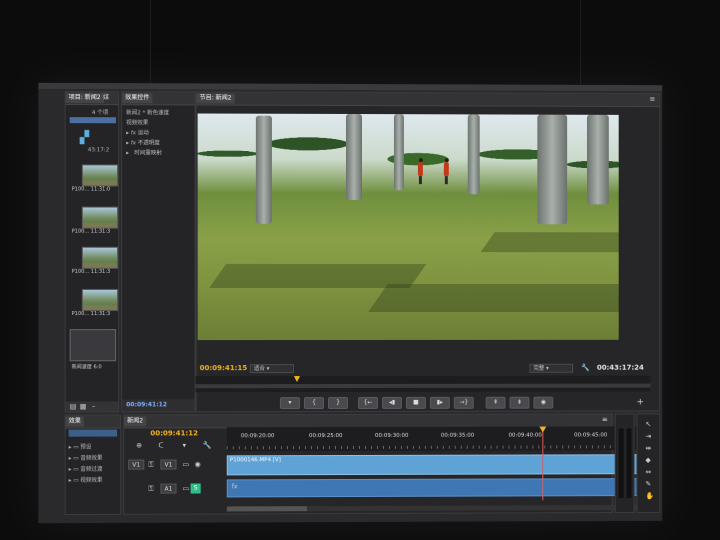  I want to click on fit-dropdown: 适合 ▾, so click(272, 368).